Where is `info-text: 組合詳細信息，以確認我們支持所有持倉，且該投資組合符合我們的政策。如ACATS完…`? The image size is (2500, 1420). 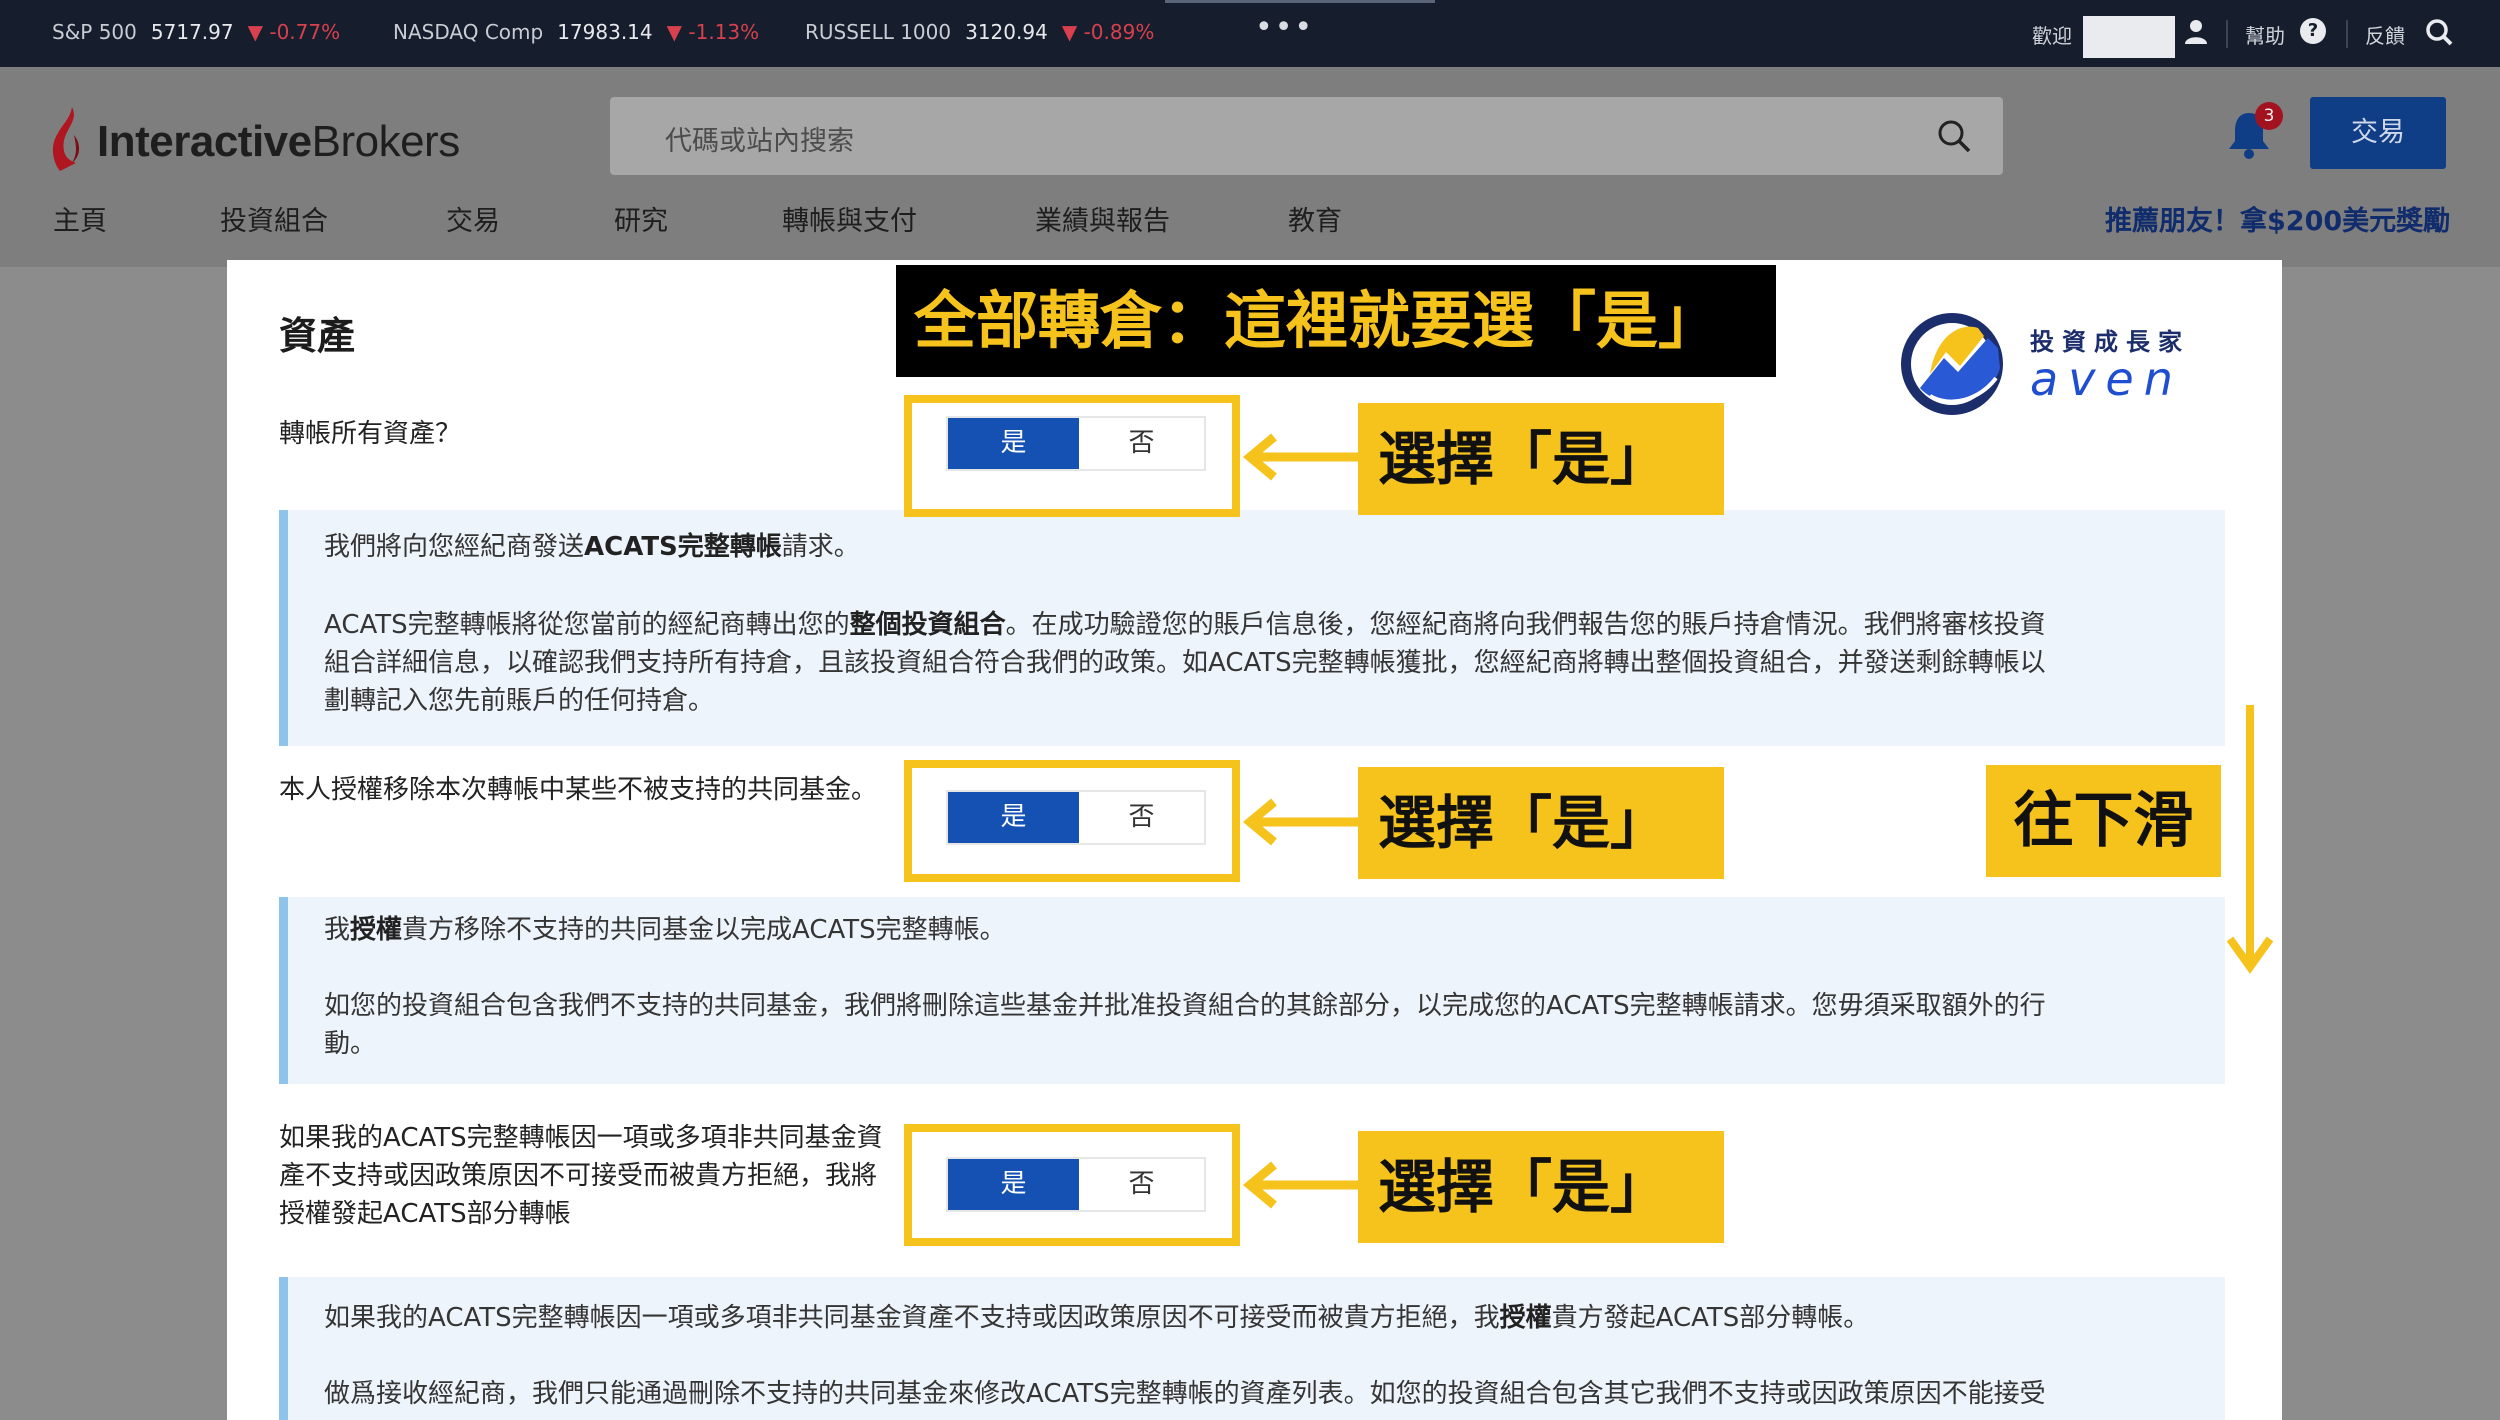
info-text: 組合詳細信息，以確認我們支持所有持倉，且該投資組合符合我們的政策。如ACATS完… is located at coordinates (1185, 663).